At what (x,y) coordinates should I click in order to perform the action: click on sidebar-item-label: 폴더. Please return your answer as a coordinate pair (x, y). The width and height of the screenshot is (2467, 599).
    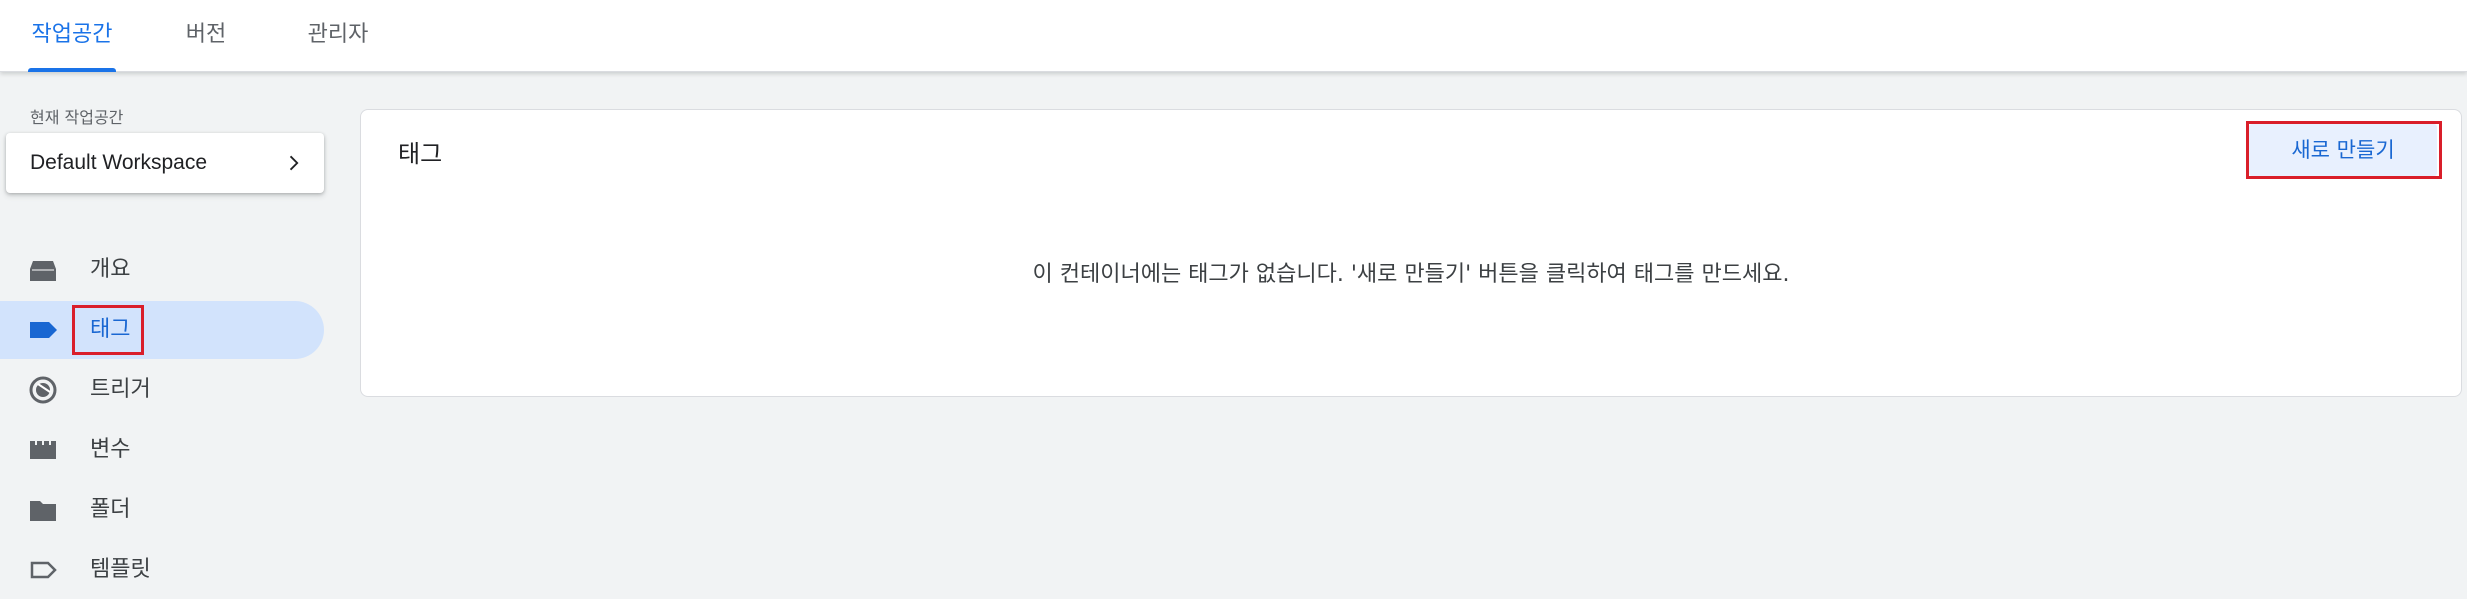
    Looking at the image, I should click on (110, 509).